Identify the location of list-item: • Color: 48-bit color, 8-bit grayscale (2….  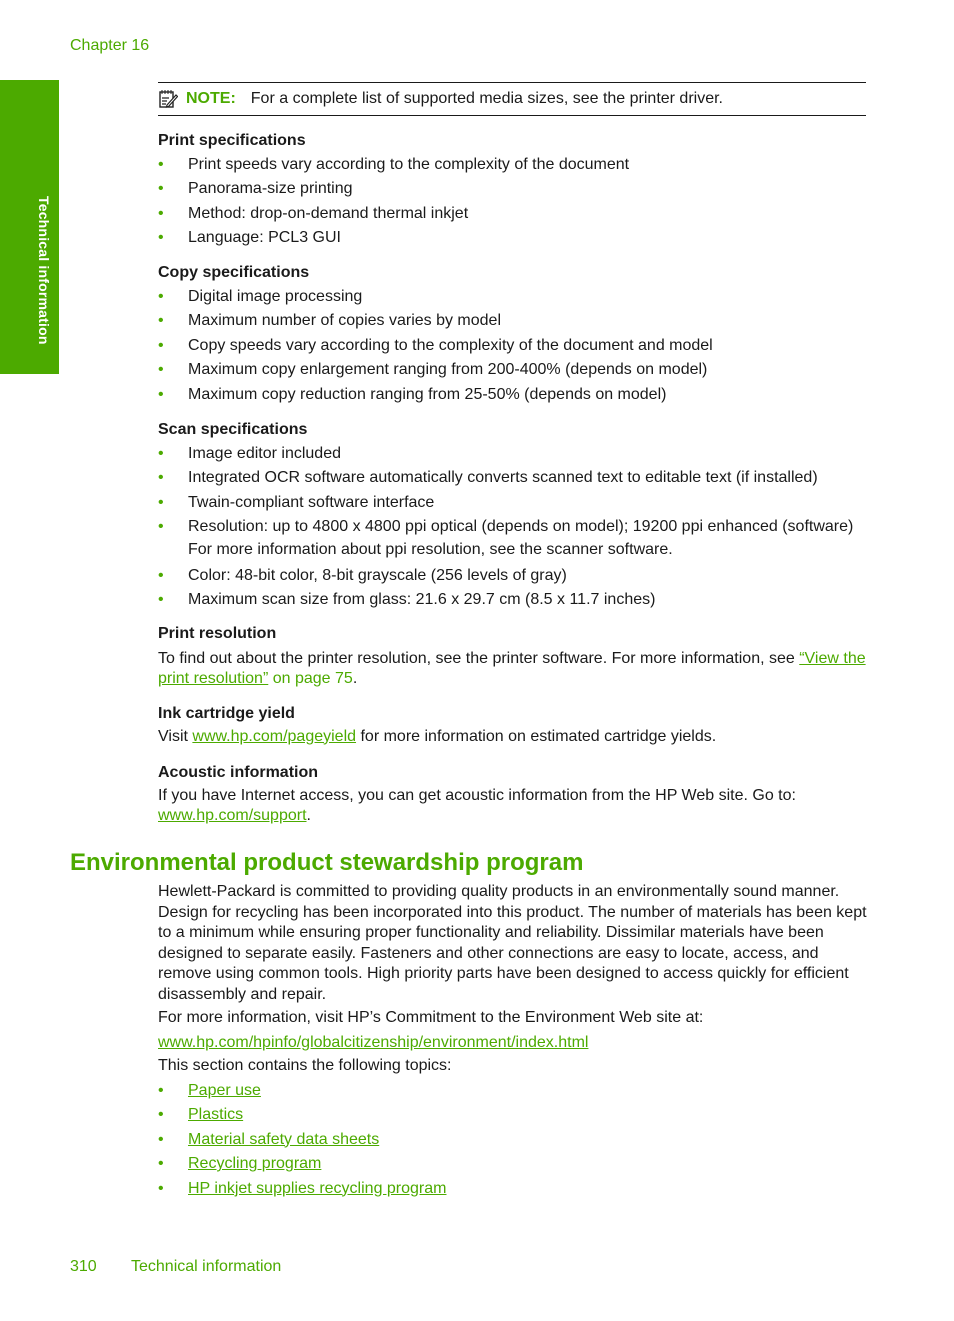
(362, 575).